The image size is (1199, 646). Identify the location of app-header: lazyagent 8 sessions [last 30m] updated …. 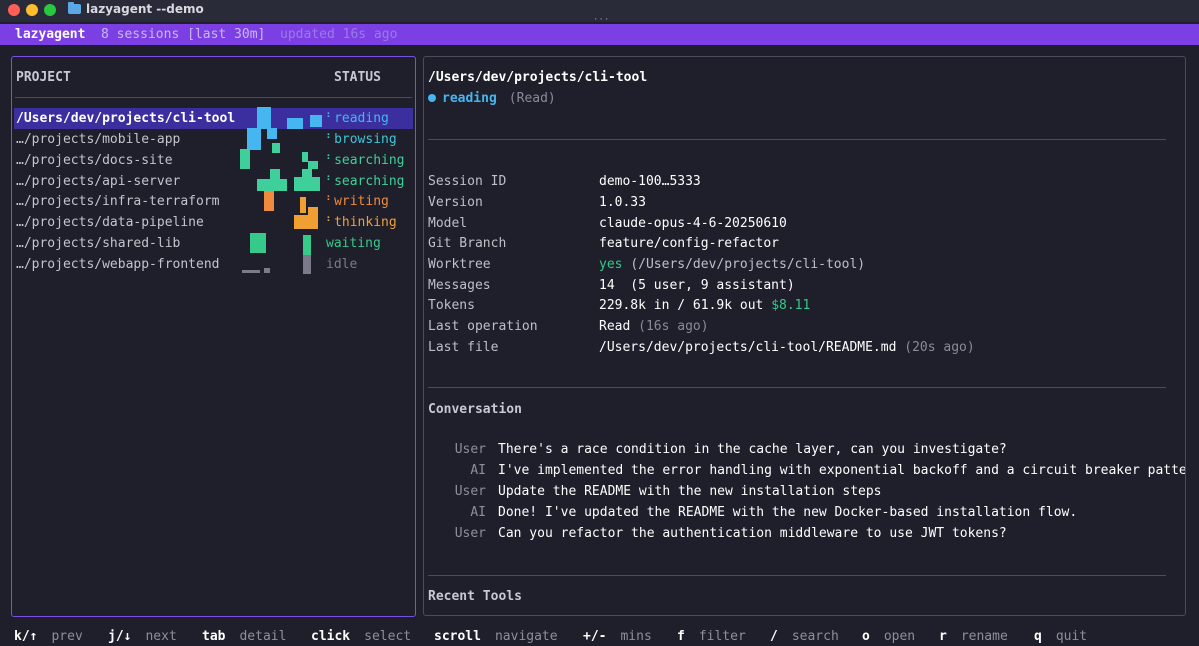
(599, 34).